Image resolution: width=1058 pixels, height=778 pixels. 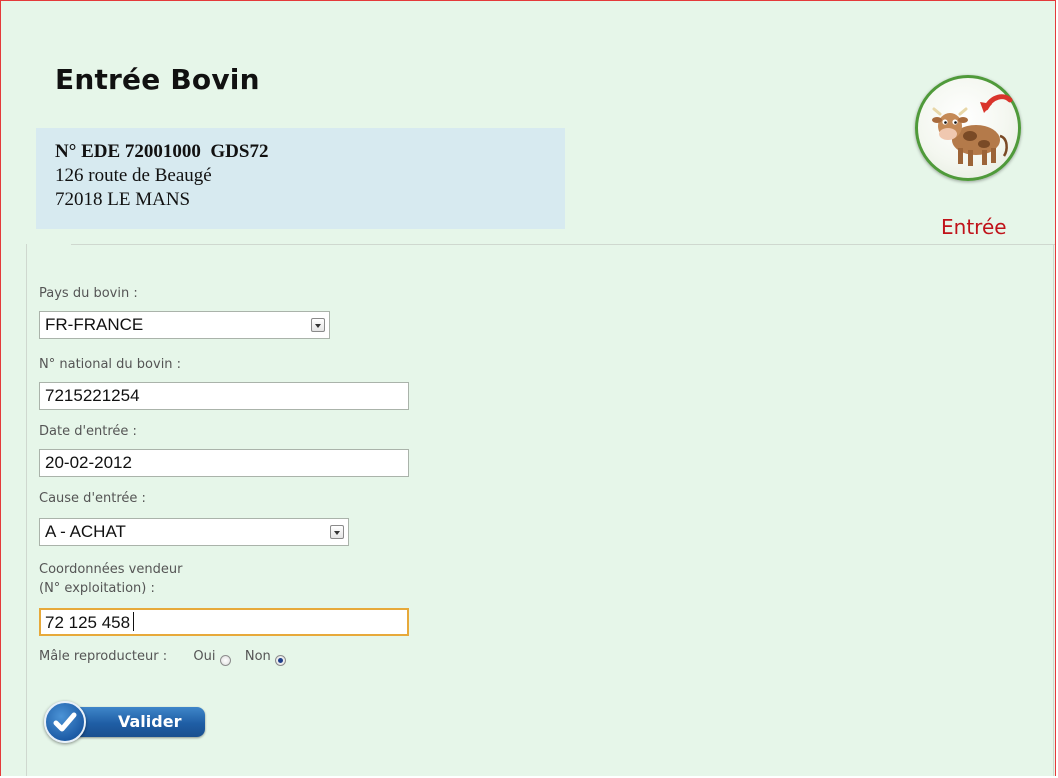 I want to click on date-input: 20-02-2012, so click(x=224, y=463).